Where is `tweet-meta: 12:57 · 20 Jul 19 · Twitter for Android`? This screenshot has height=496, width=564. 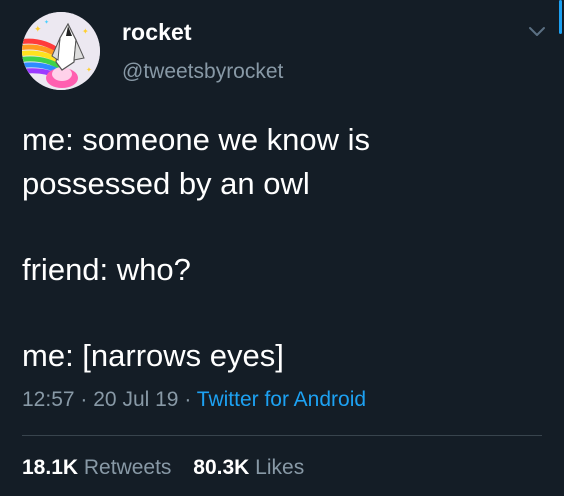 tweet-meta: 12:57 · 20 Jul 19 · Twitter for Android is located at coordinates (194, 400).